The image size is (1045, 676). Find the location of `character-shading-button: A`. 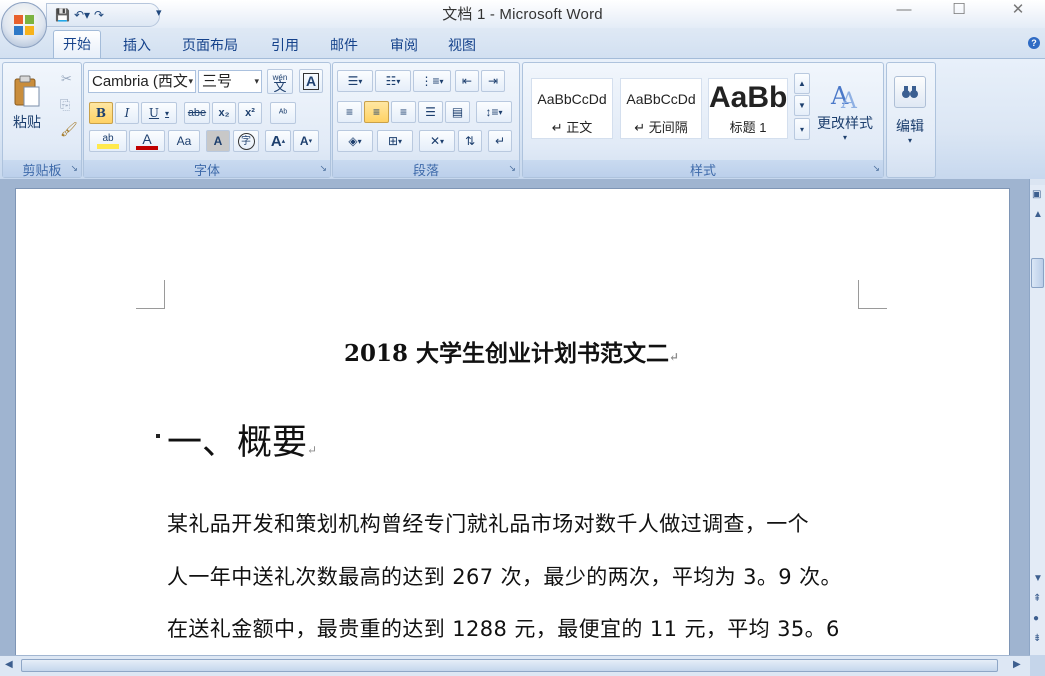

character-shading-button: A is located at coordinates (218, 141).